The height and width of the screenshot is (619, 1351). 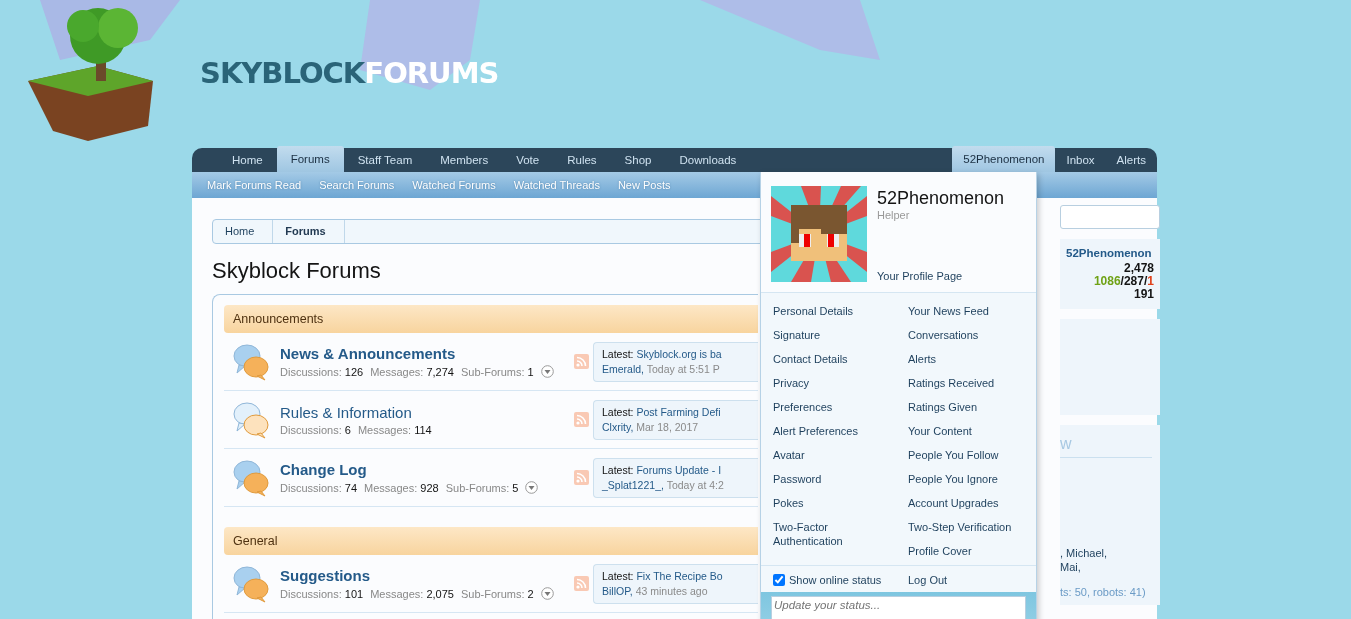 What do you see at coordinates (834, 431) in the screenshot?
I see `menu-link: Alert Preferences` at bounding box center [834, 431].